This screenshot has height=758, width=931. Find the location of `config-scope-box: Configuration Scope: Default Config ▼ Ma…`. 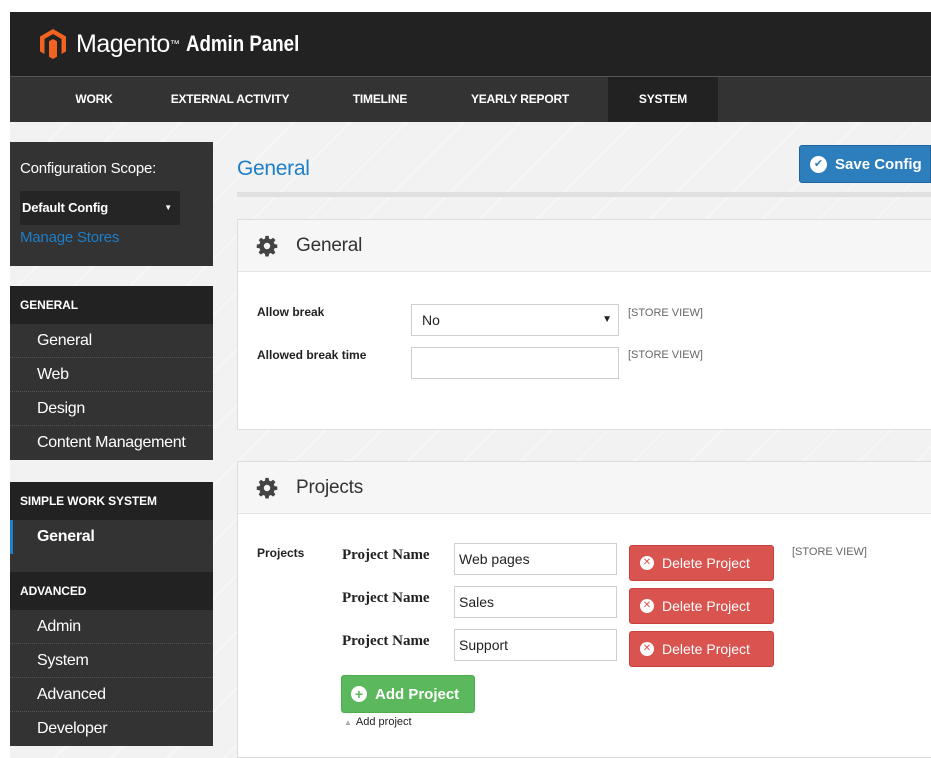

config-scope-box: Configuration Scope: Default Config ▼ Ma… is located at coordinates (111, 204).